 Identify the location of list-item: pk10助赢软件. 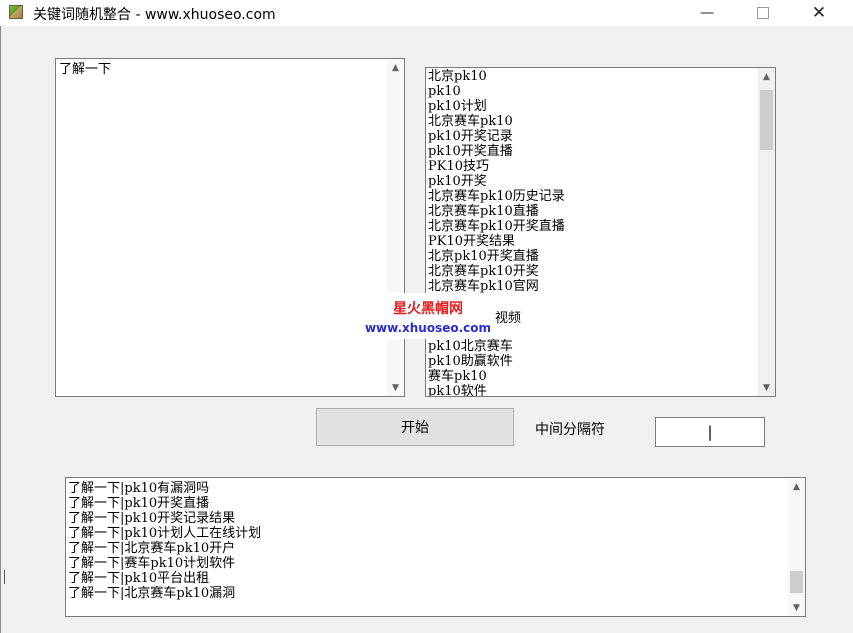
(470, 361).